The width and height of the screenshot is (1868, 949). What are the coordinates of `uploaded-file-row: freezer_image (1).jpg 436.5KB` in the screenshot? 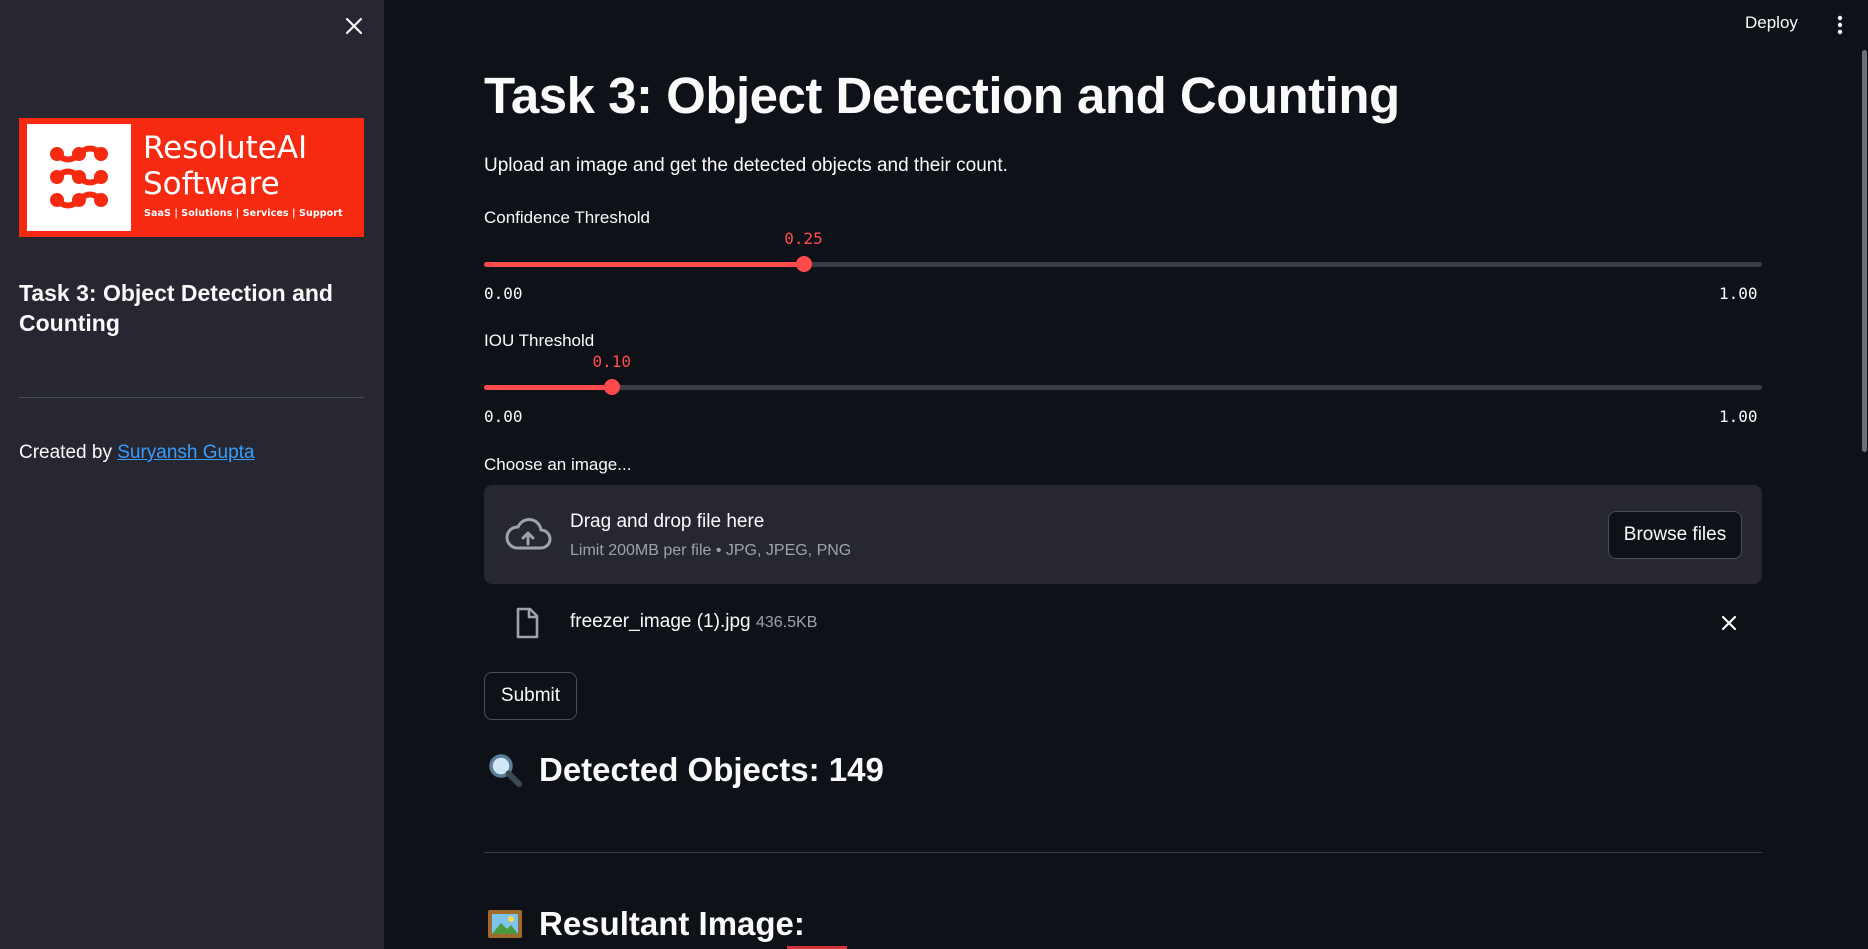 It's located at (1123, 623).